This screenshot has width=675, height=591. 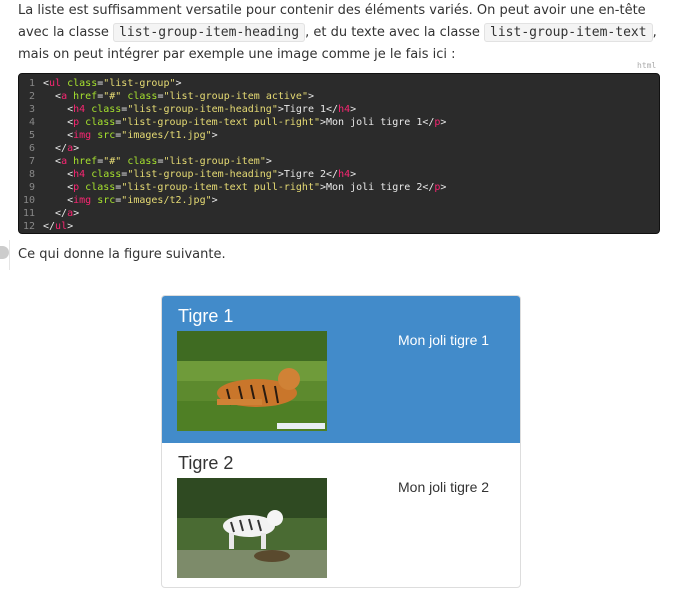 What do you see at coordinates (31, 187) in the screenshot?
I see `line-number: 9` at bounding box center [31, 187].